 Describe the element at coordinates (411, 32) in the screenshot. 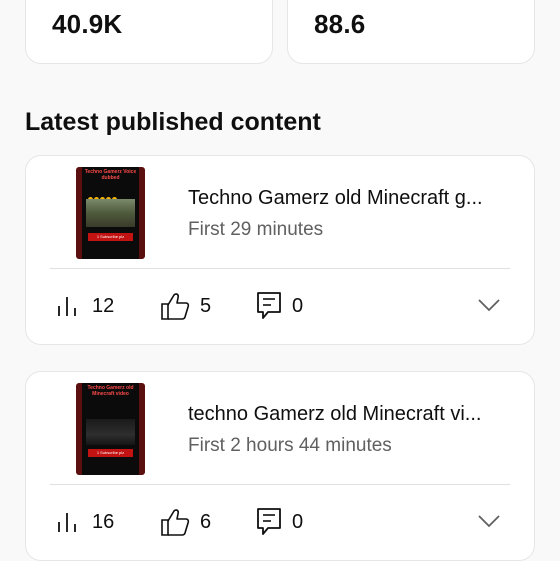

I see `stat-card-right: 88.6` at that location.